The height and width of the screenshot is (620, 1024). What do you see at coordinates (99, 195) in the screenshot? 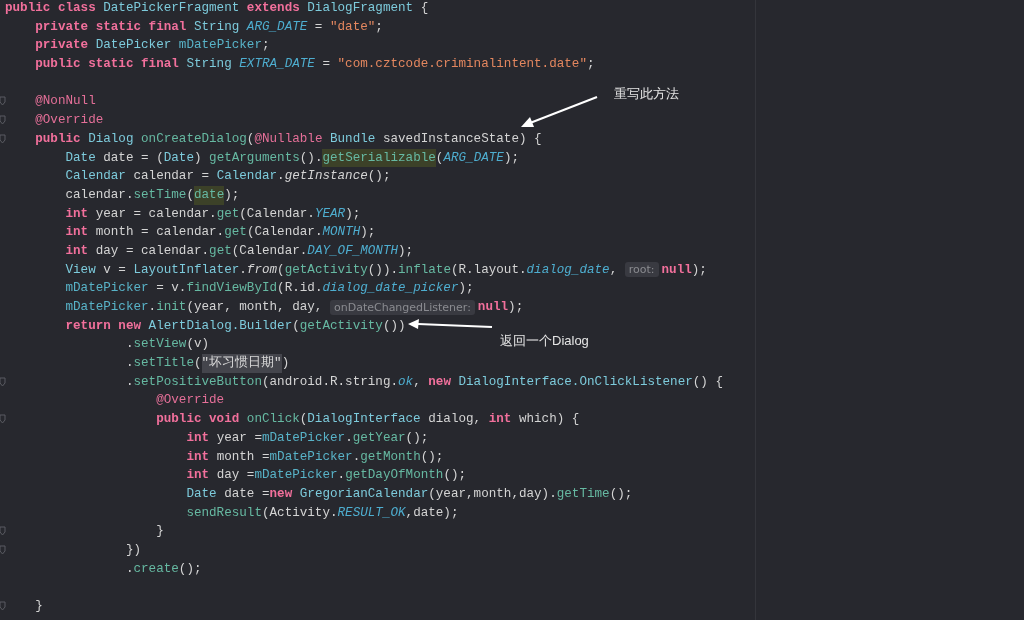
I see `code-token: calendar.` at bounding box center [99, 195].